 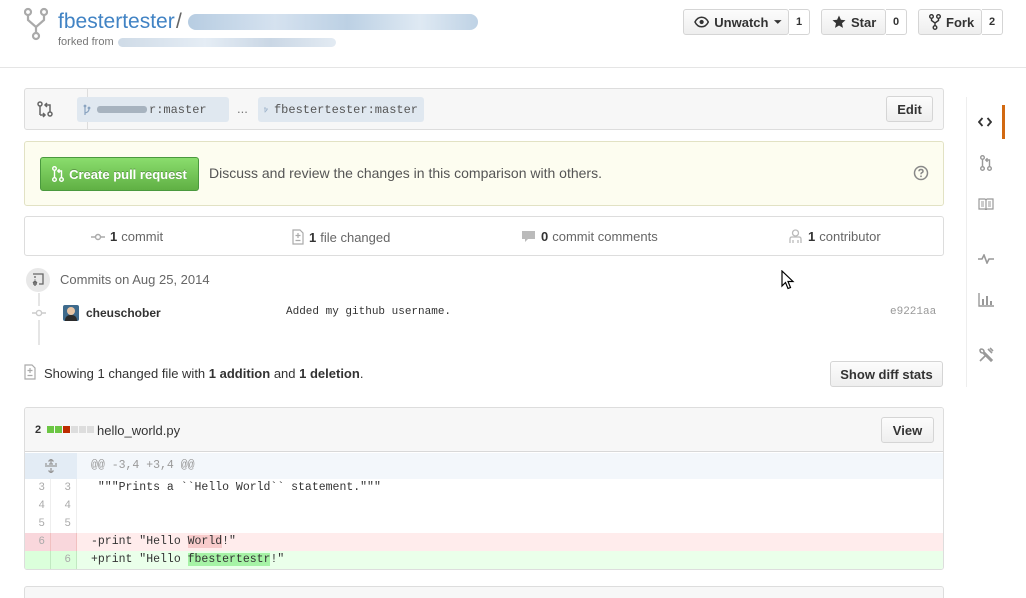 I want to click on star-button: Star, so click(x=853, y=22).